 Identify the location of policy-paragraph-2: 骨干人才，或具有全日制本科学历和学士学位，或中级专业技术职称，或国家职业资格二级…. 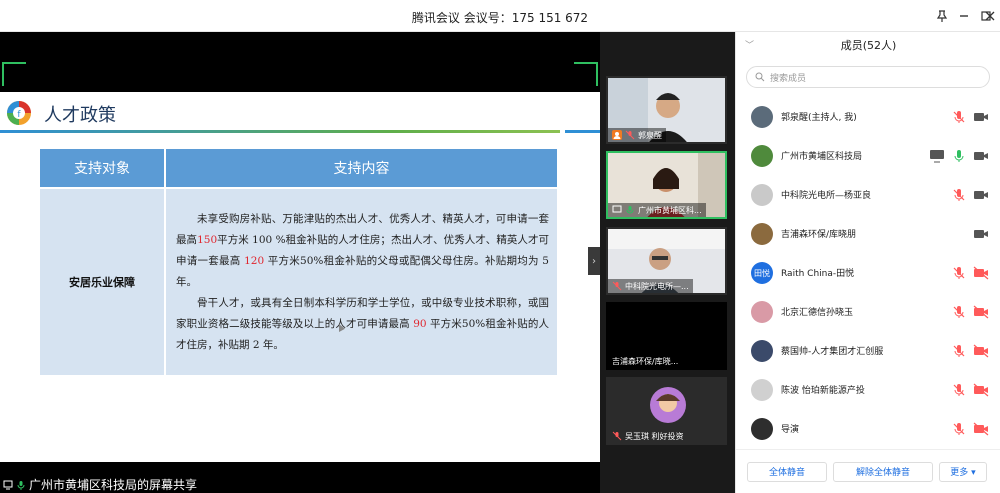
(362, 324).